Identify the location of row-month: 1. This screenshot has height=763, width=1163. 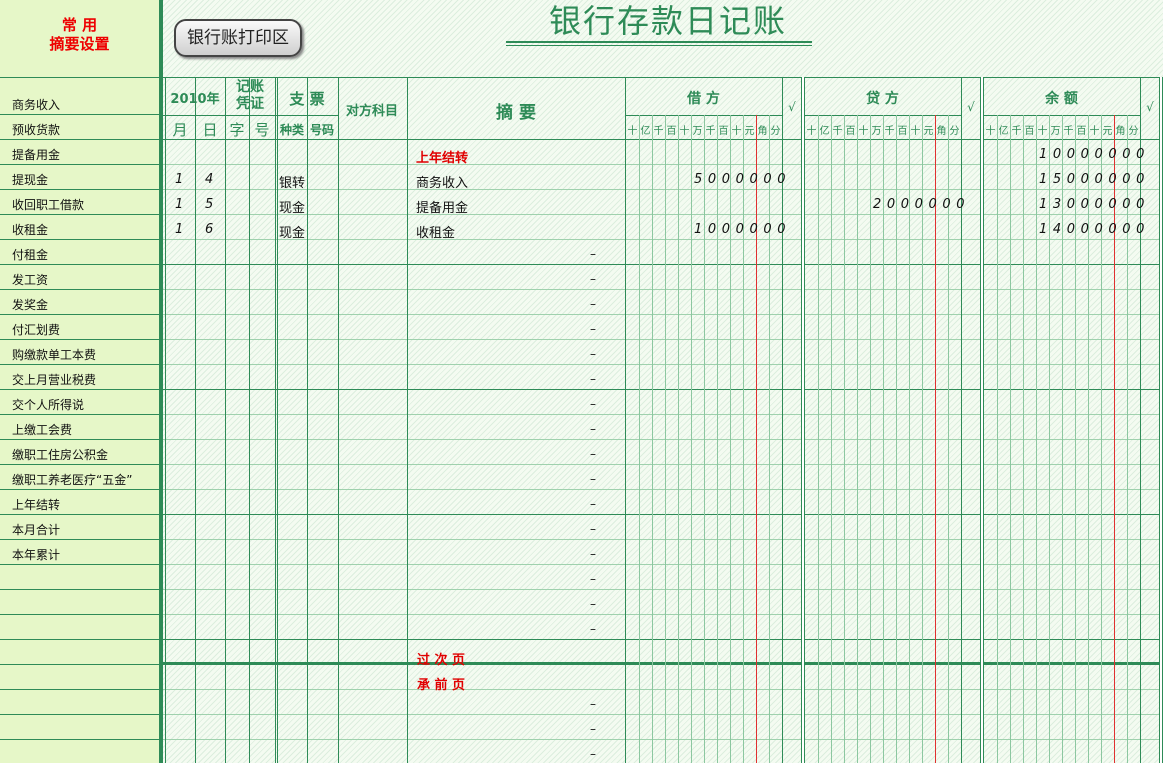
(179, 179).